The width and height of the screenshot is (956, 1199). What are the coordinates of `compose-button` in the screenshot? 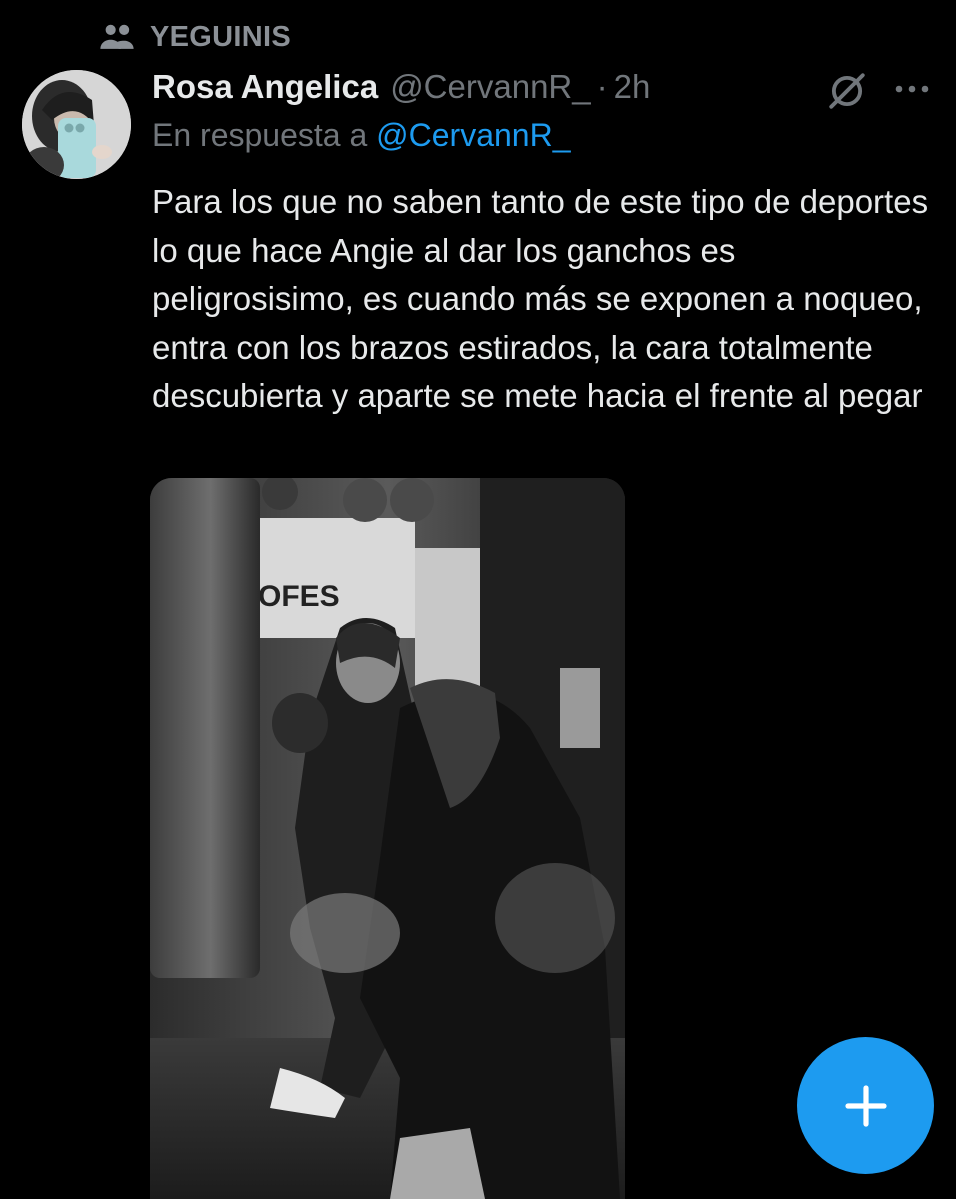 It's located at (865, 1105).